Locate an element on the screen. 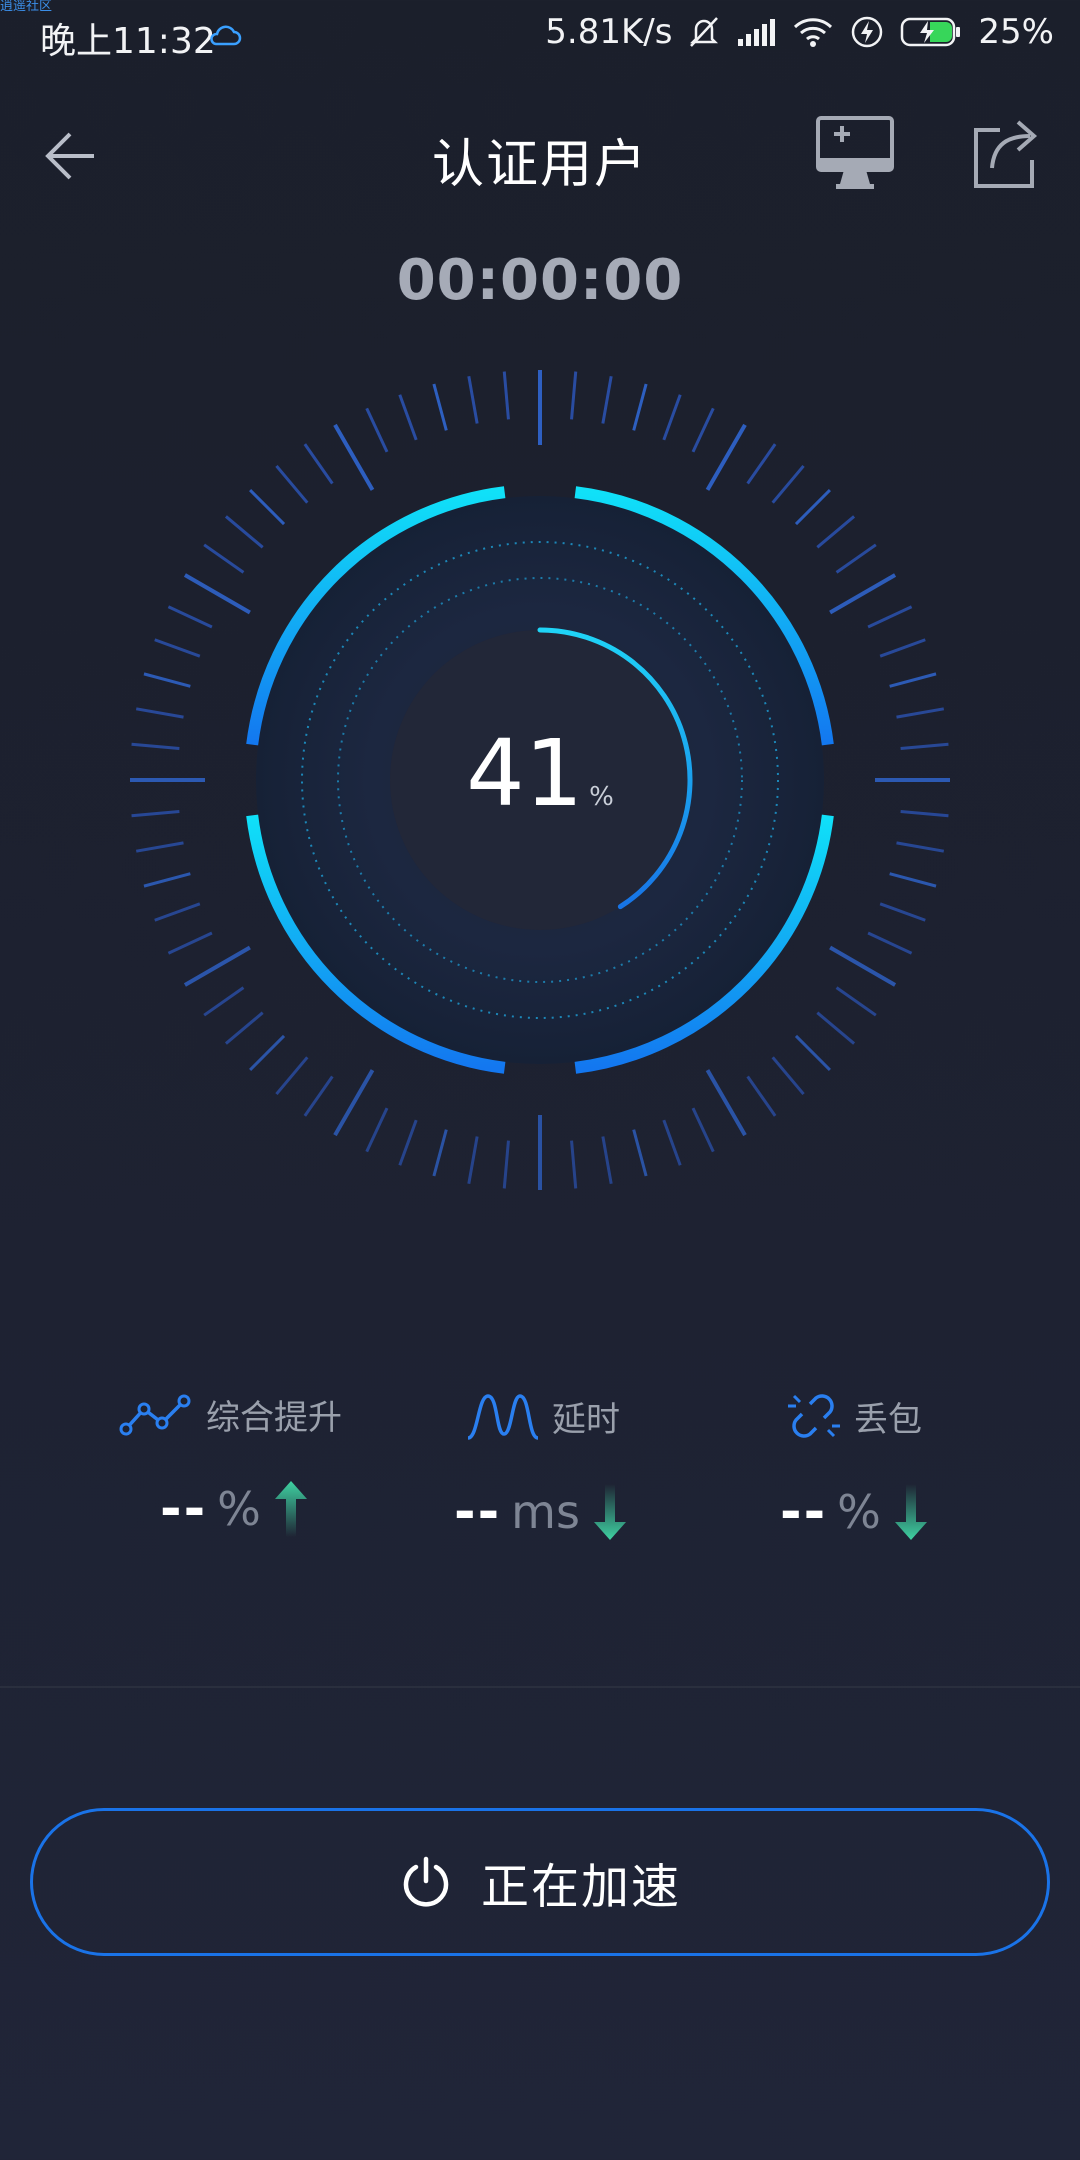 The width and height of the screenshot is (1080, 2160). signal-icon is located at coordinates (757, 32).